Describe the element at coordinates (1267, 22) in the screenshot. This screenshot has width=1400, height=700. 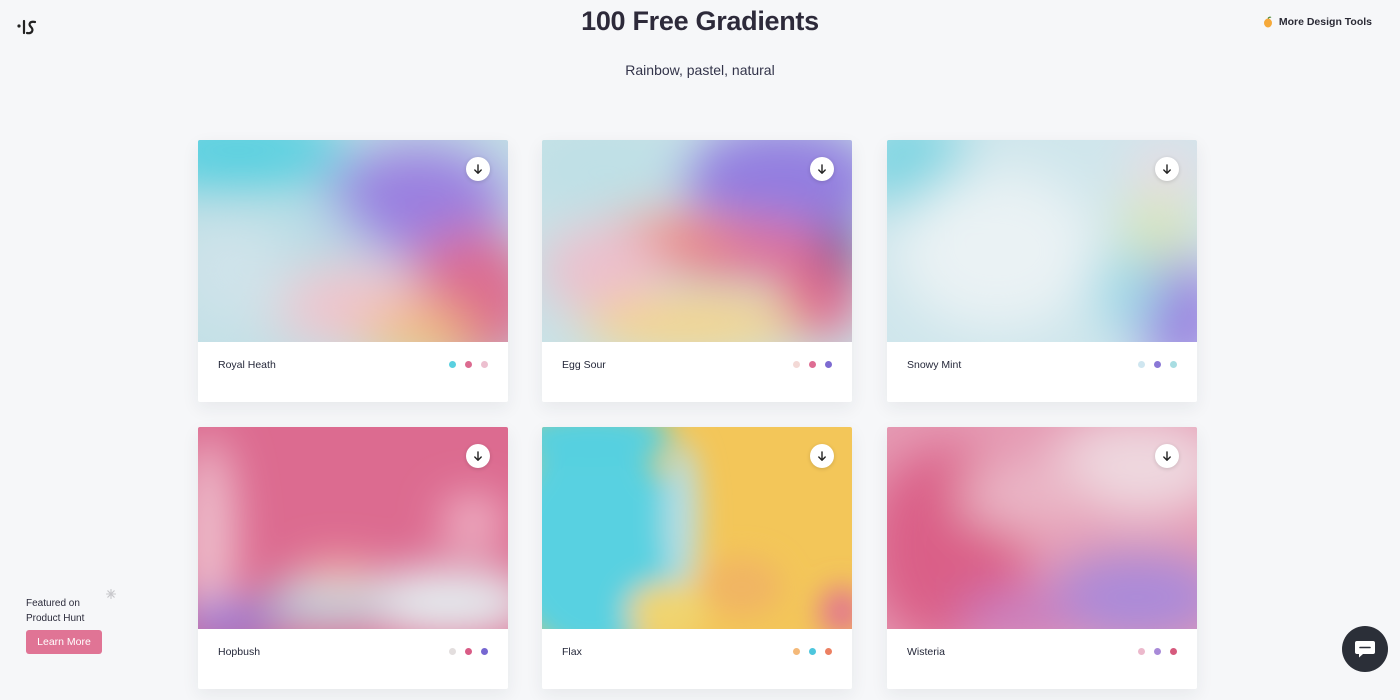
I see `peach-emoji-icon` at that location.